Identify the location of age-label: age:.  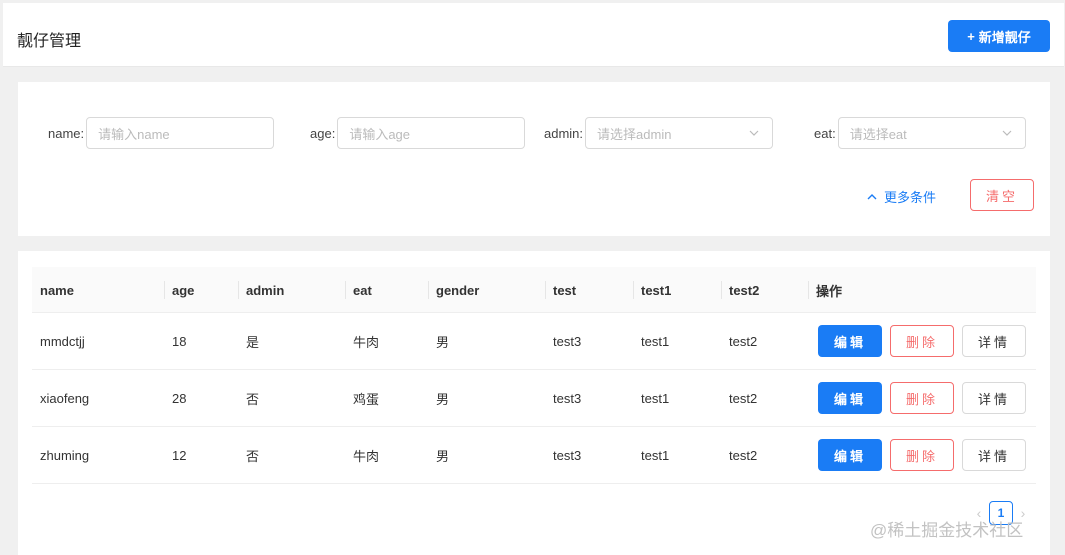
(323, 133).